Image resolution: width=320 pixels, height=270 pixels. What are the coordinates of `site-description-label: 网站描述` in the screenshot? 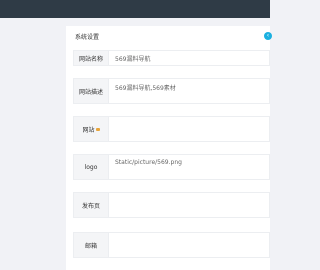 It's located at (91, 91).